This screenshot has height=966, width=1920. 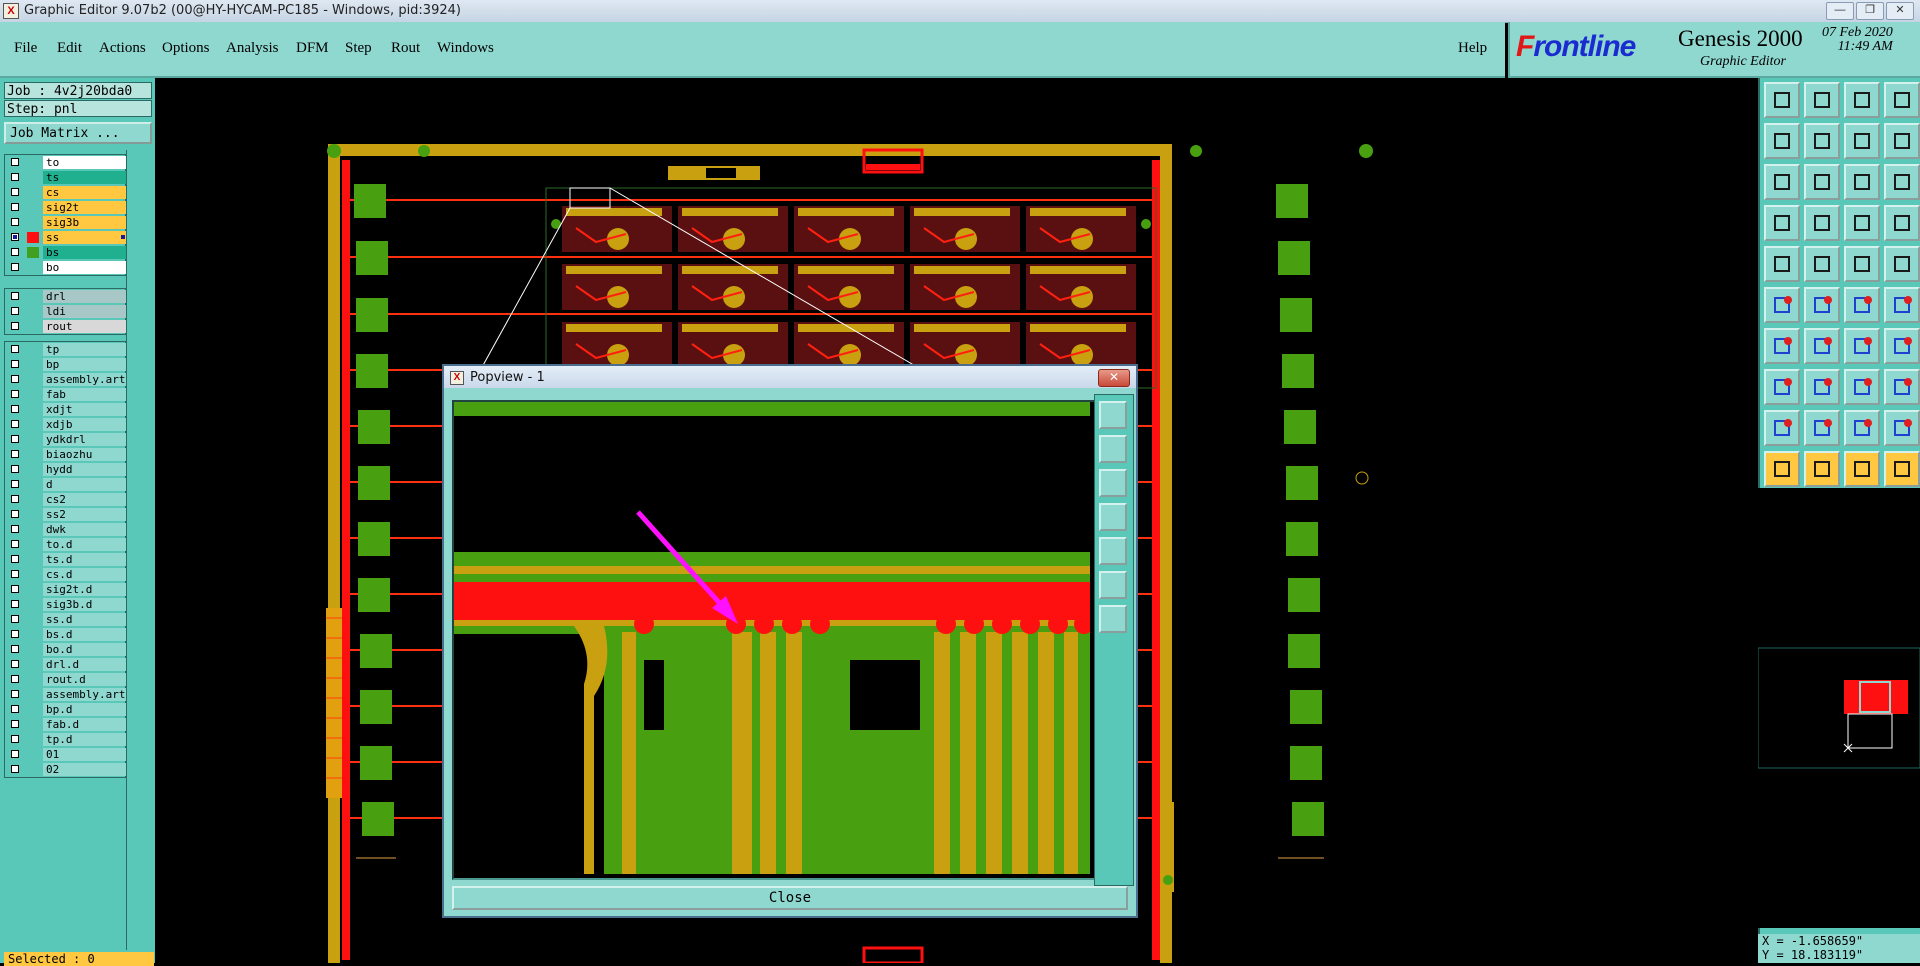 What do you see at coordinates (85, 634) in the screenshot?
I see `layer-name: bs.d` at bounding box center [85, 634].